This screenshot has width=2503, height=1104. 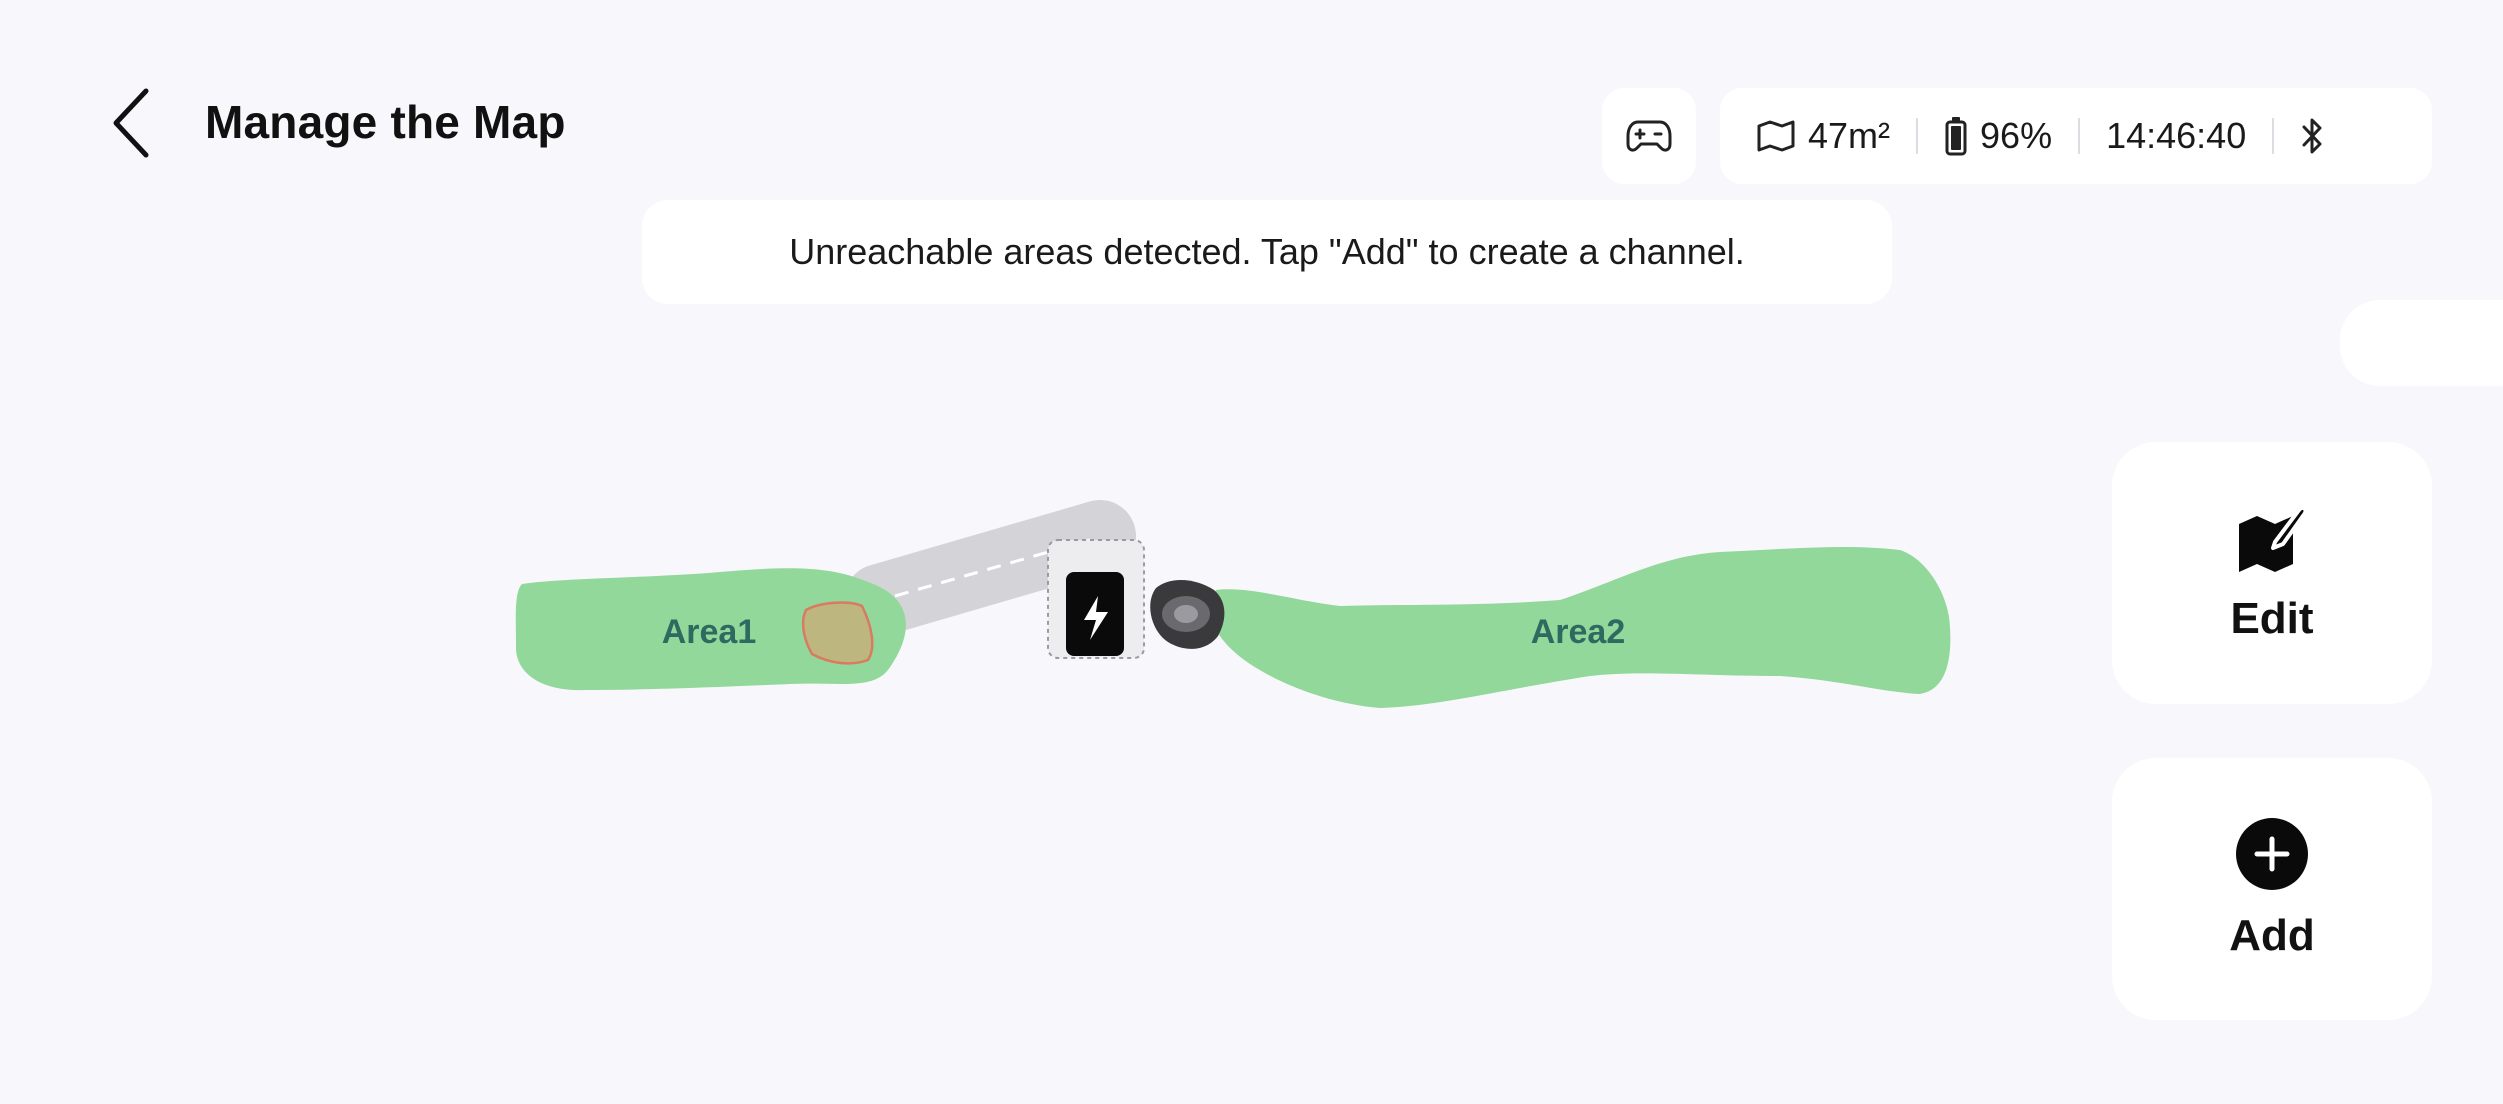 I want to click on edit-label: Edit, so click(x=2272, y=618).